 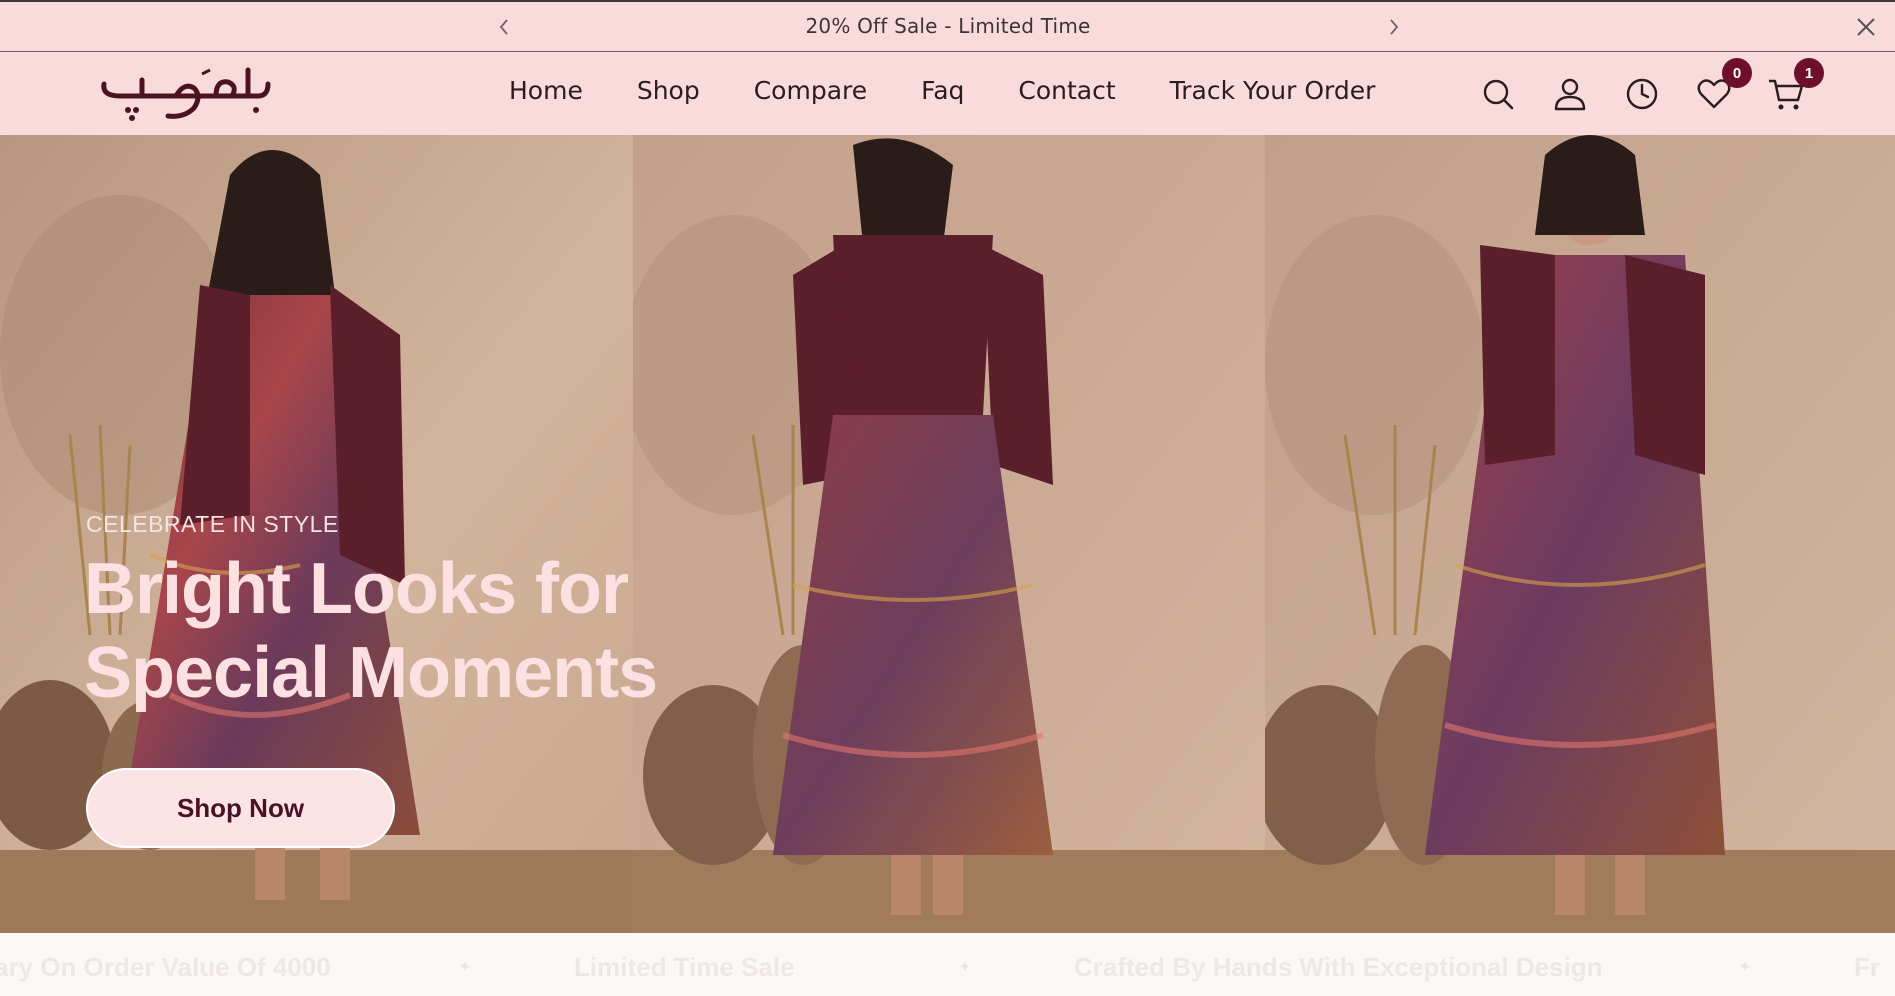 I want to click on marquee-item: ary On Order Value Of 4000, so click(x=165, y=967).